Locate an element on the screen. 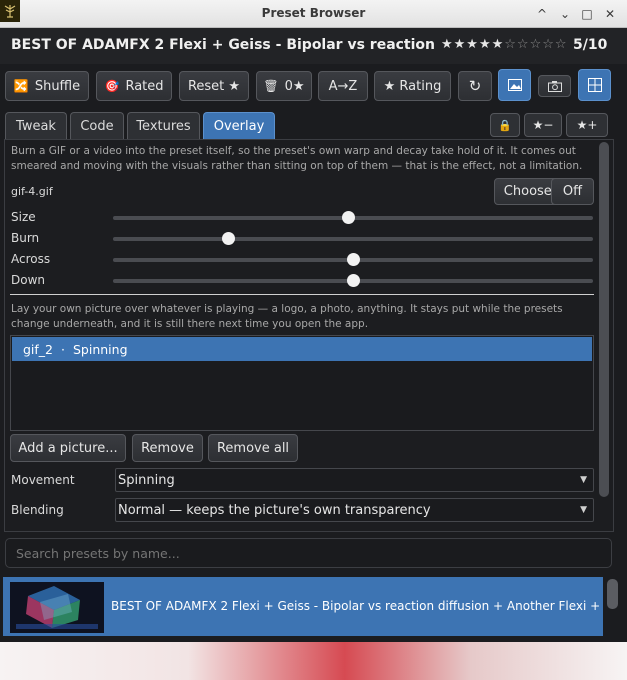  across-slider-handle is located at coordinates (353, 259).